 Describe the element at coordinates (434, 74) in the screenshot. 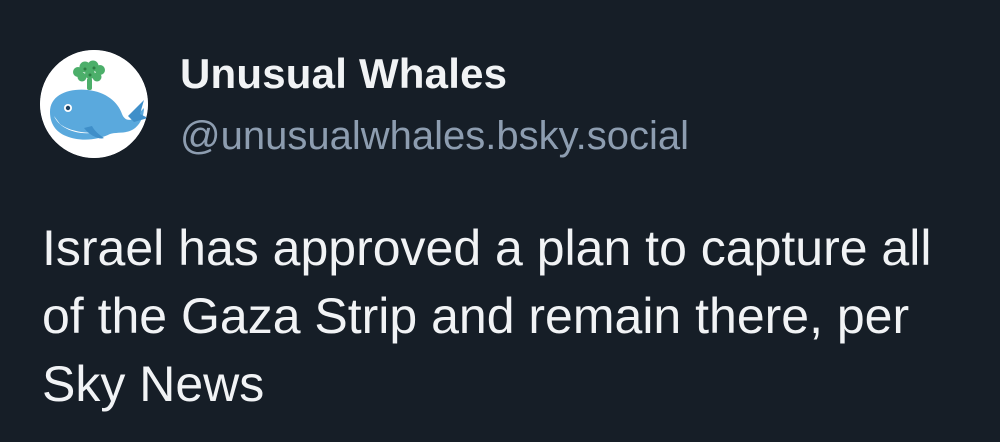

I see `author-display-name: Unusual Whales` at that location.